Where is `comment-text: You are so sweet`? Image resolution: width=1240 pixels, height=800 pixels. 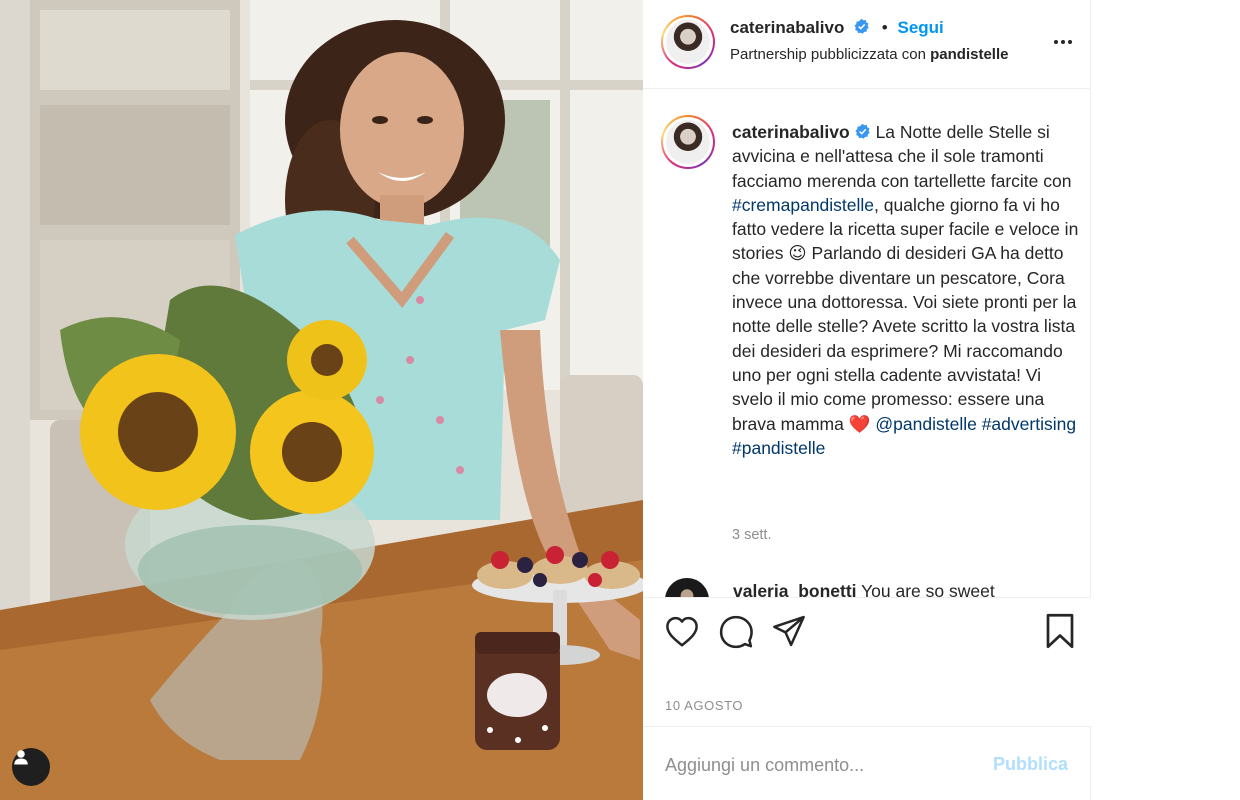
comment-text: You are so sweet is located at coordinates (928, 589).